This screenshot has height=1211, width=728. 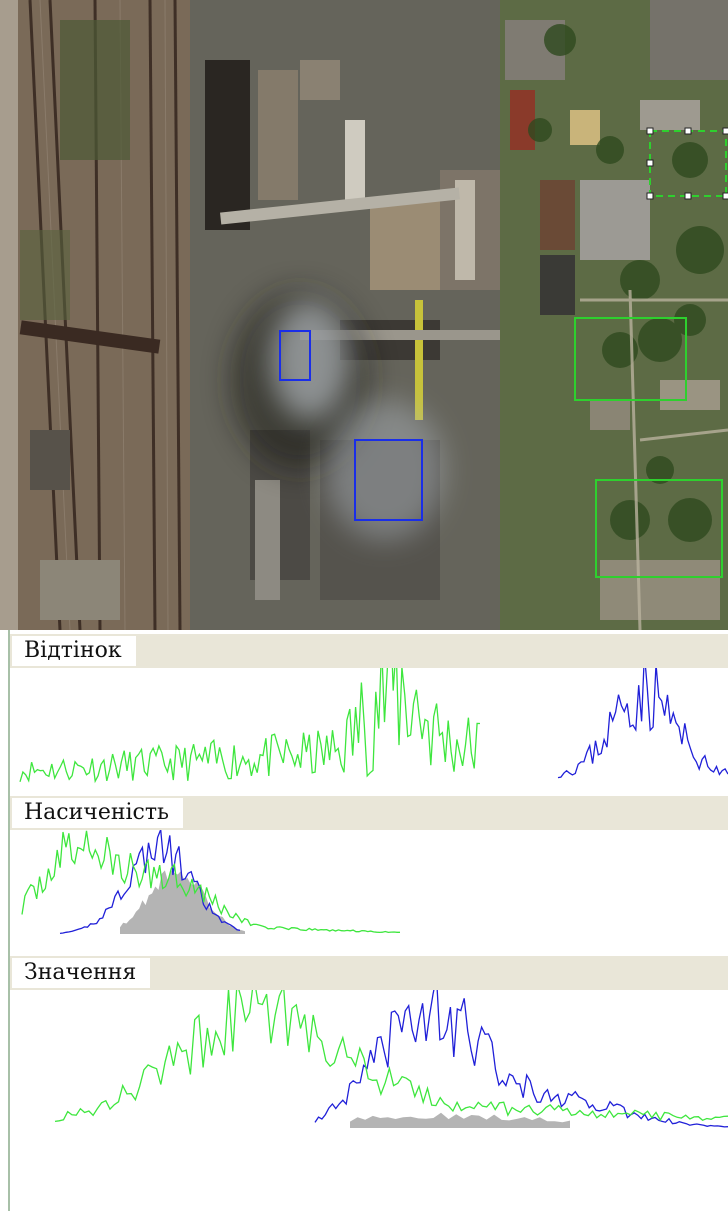 I want to click on value-blue-series, so click(x=521, y=1059).